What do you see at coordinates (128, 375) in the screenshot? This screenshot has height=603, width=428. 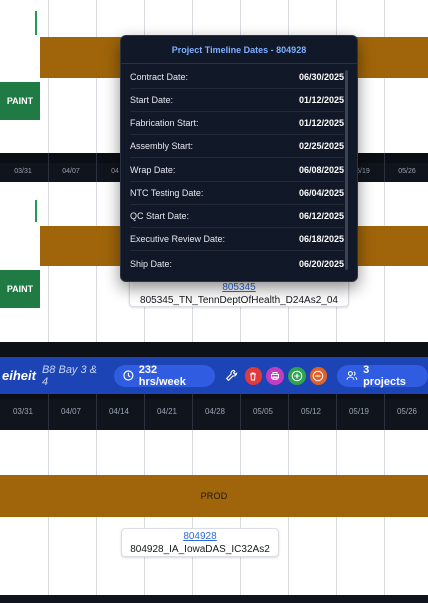 I see `clock-icon` at bounding box center [128, 375].